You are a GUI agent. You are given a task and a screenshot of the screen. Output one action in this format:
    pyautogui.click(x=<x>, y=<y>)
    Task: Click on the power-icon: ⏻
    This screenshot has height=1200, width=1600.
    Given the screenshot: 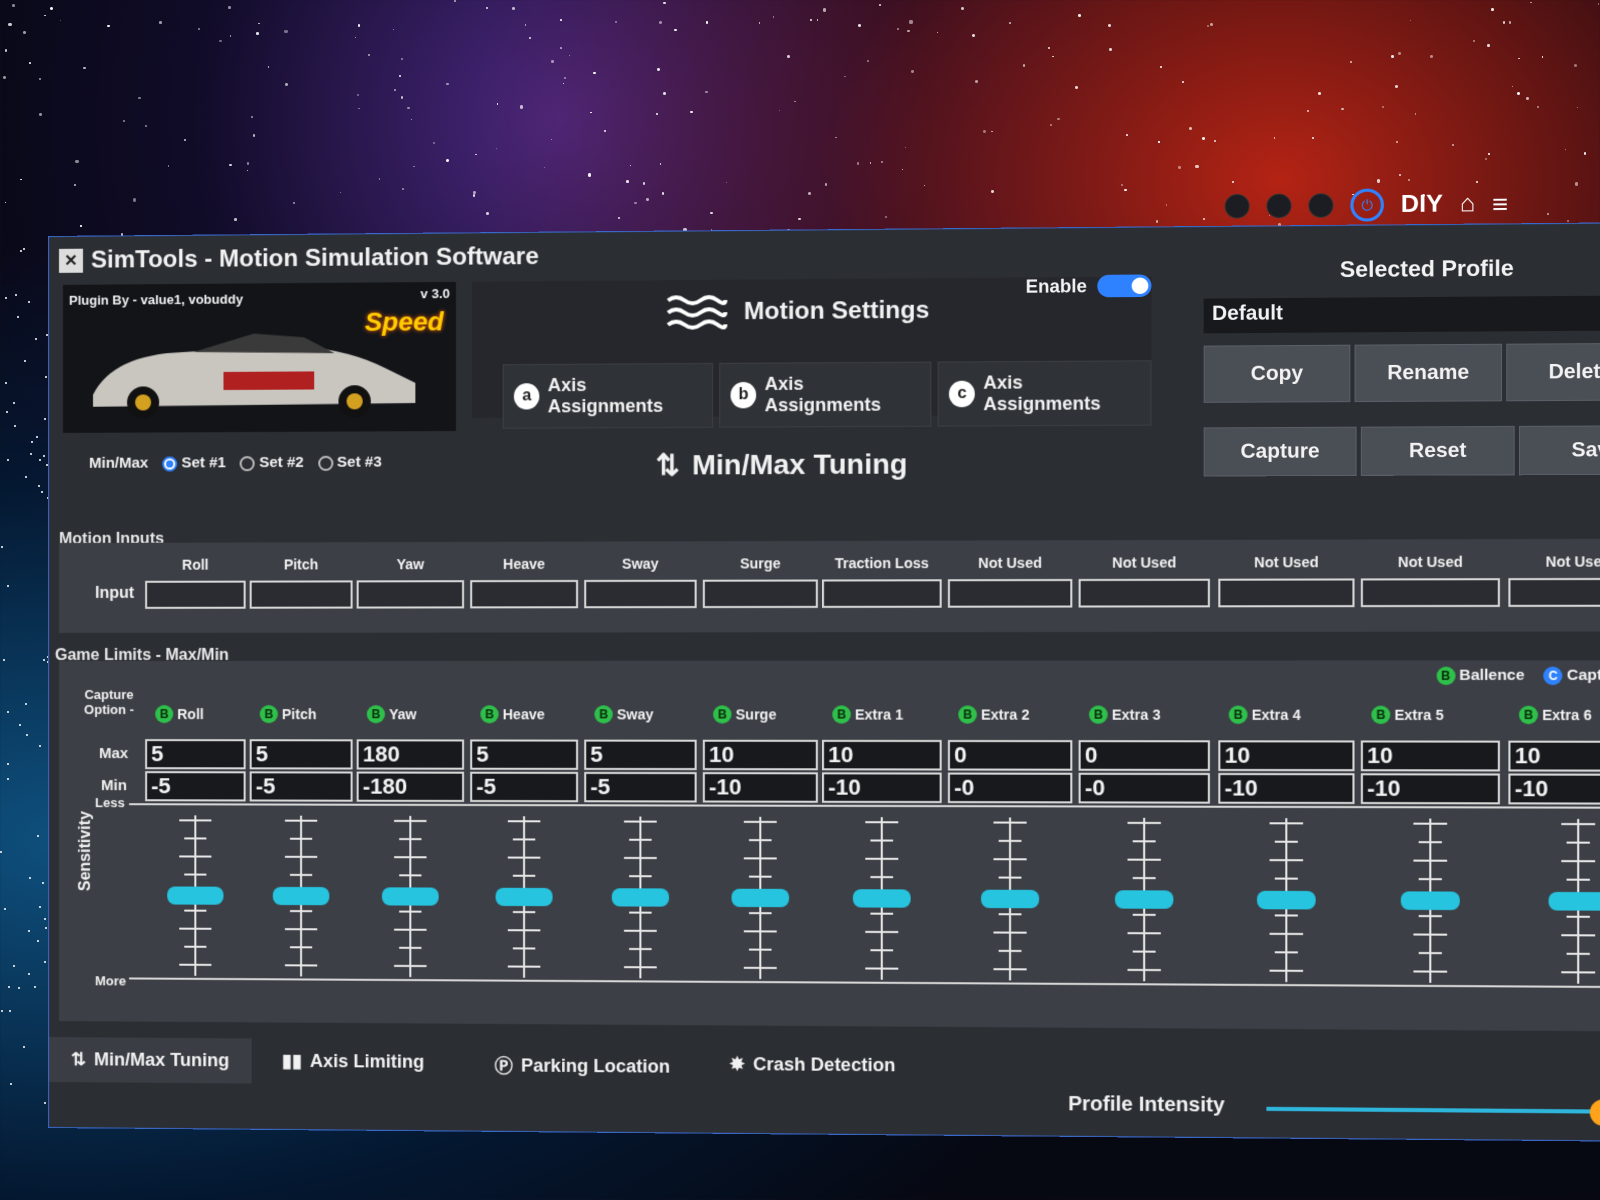 What is the action you would take?
    pyautogui.click(x=1367, y=205)
    